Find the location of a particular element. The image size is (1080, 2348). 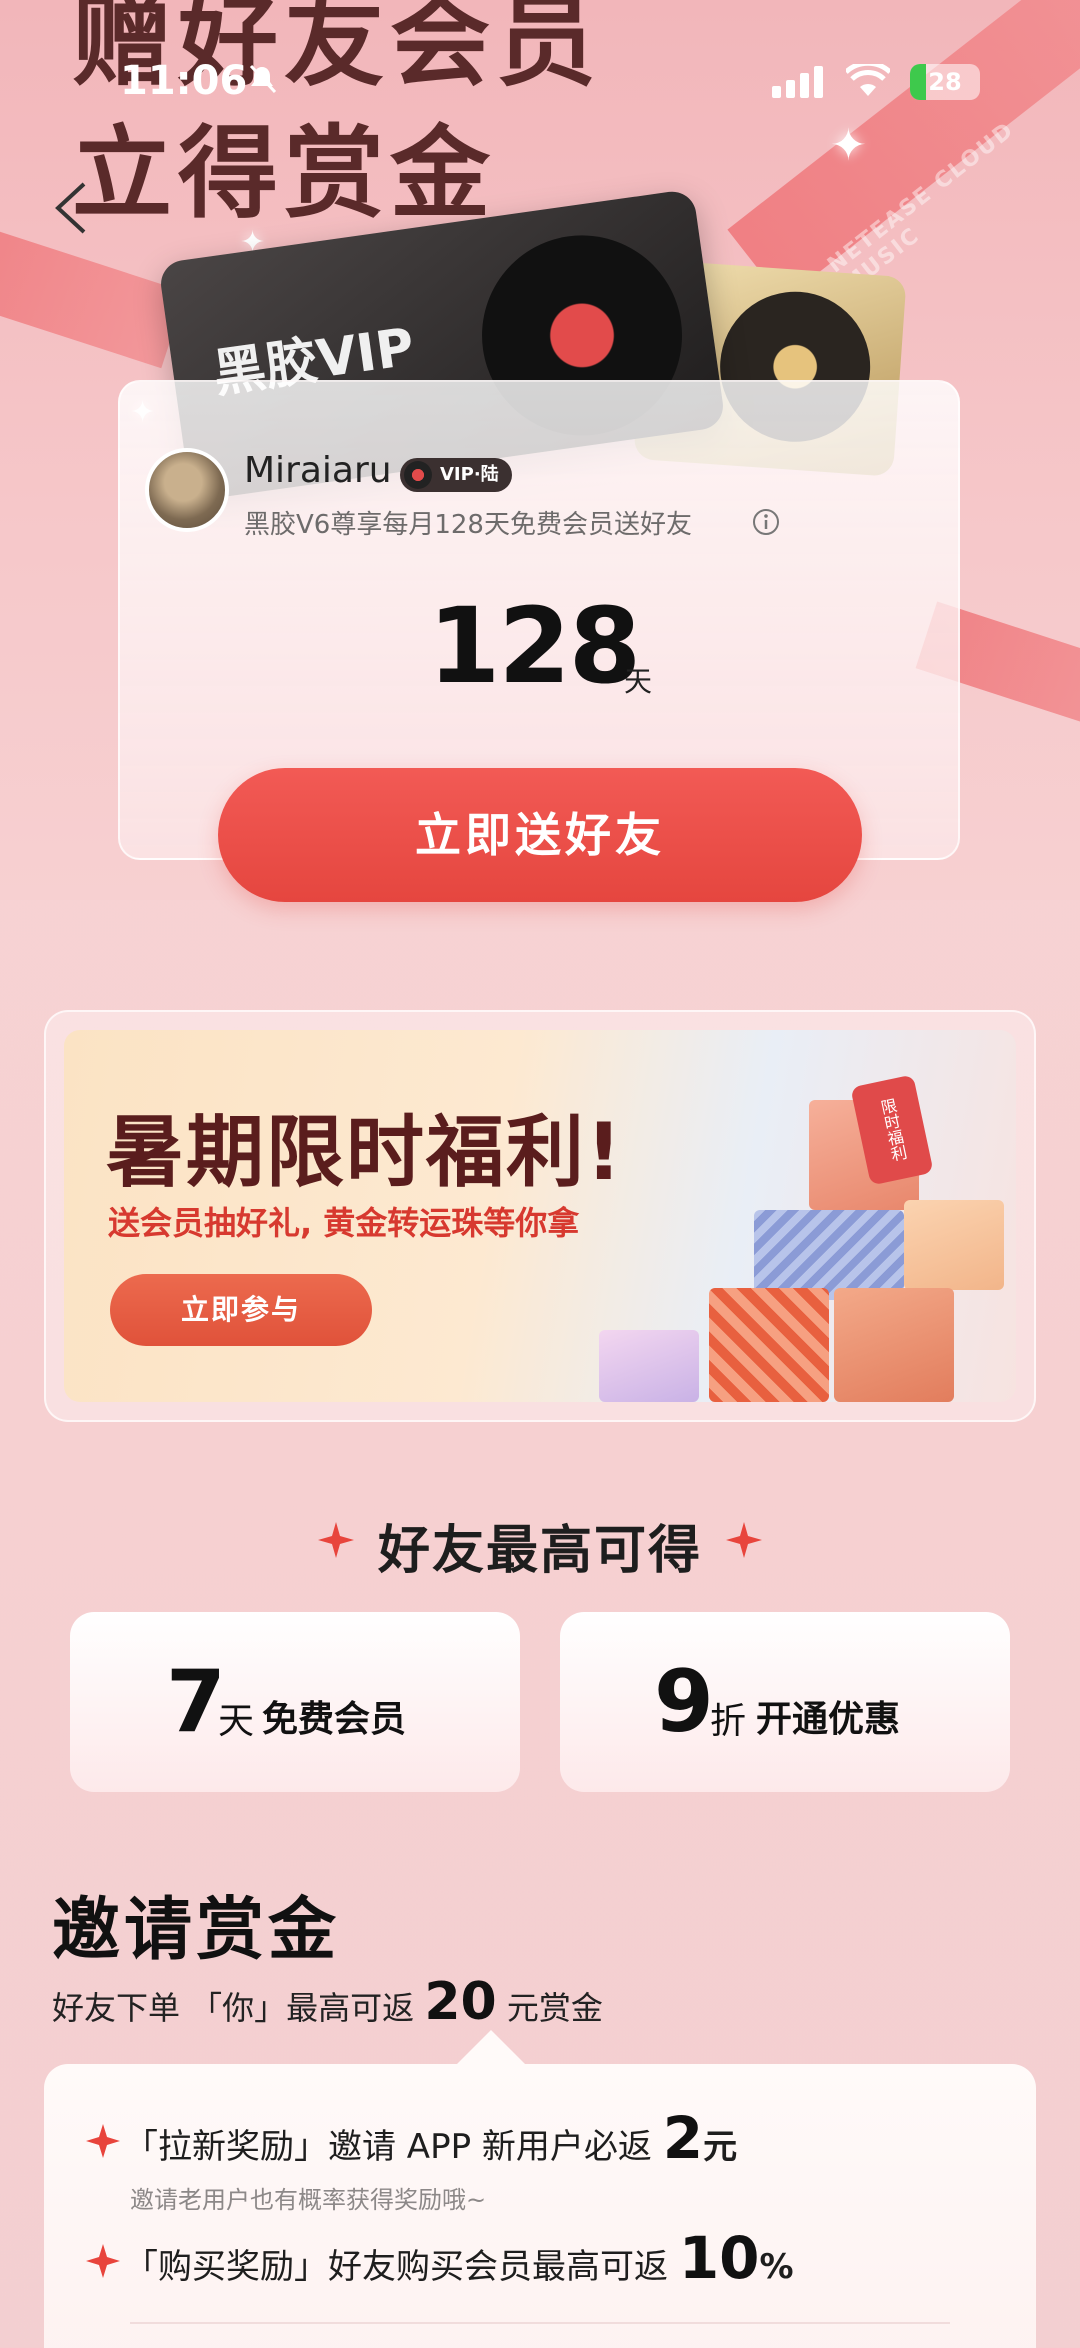

rules-card-notch is located at coordinates (491, 2048).